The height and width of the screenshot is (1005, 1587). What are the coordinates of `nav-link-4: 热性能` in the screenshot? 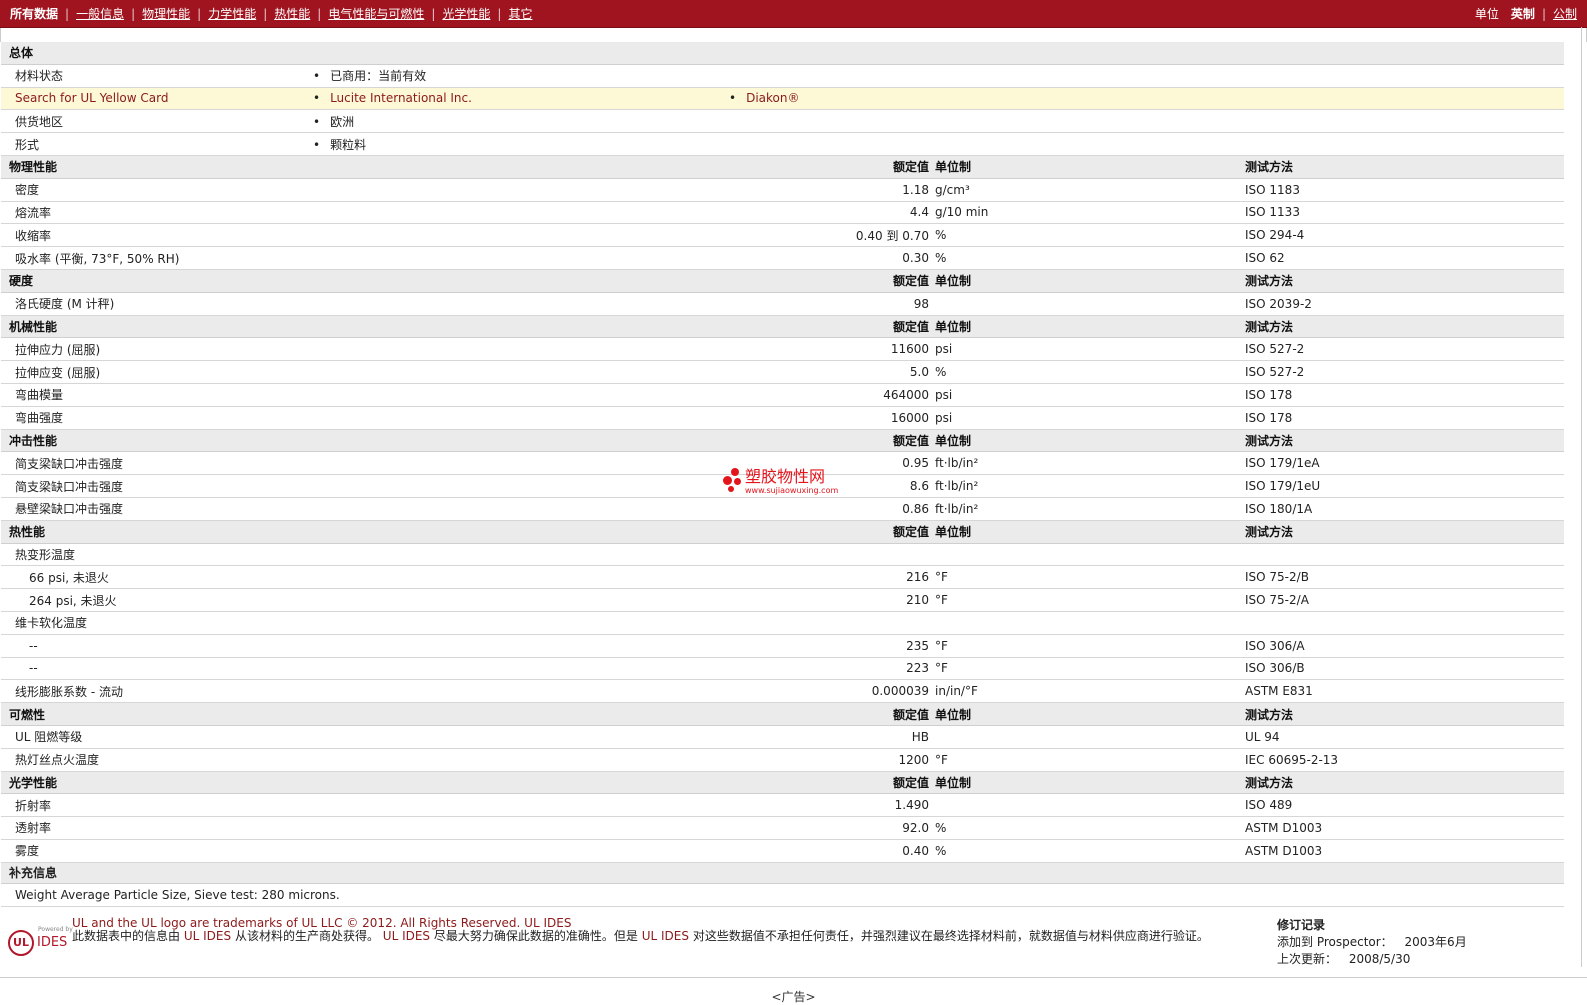 It's located at (292, 13).